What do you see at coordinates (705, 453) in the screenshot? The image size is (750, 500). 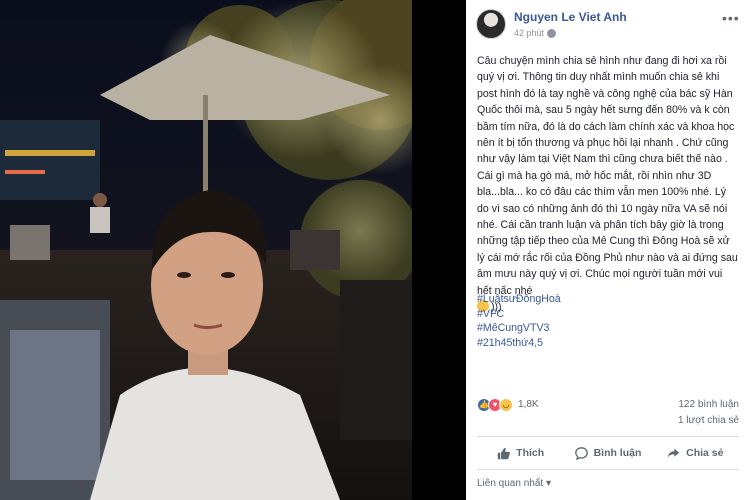 I see `share-label: Chia sẻ` at bounding box center [705, 453].